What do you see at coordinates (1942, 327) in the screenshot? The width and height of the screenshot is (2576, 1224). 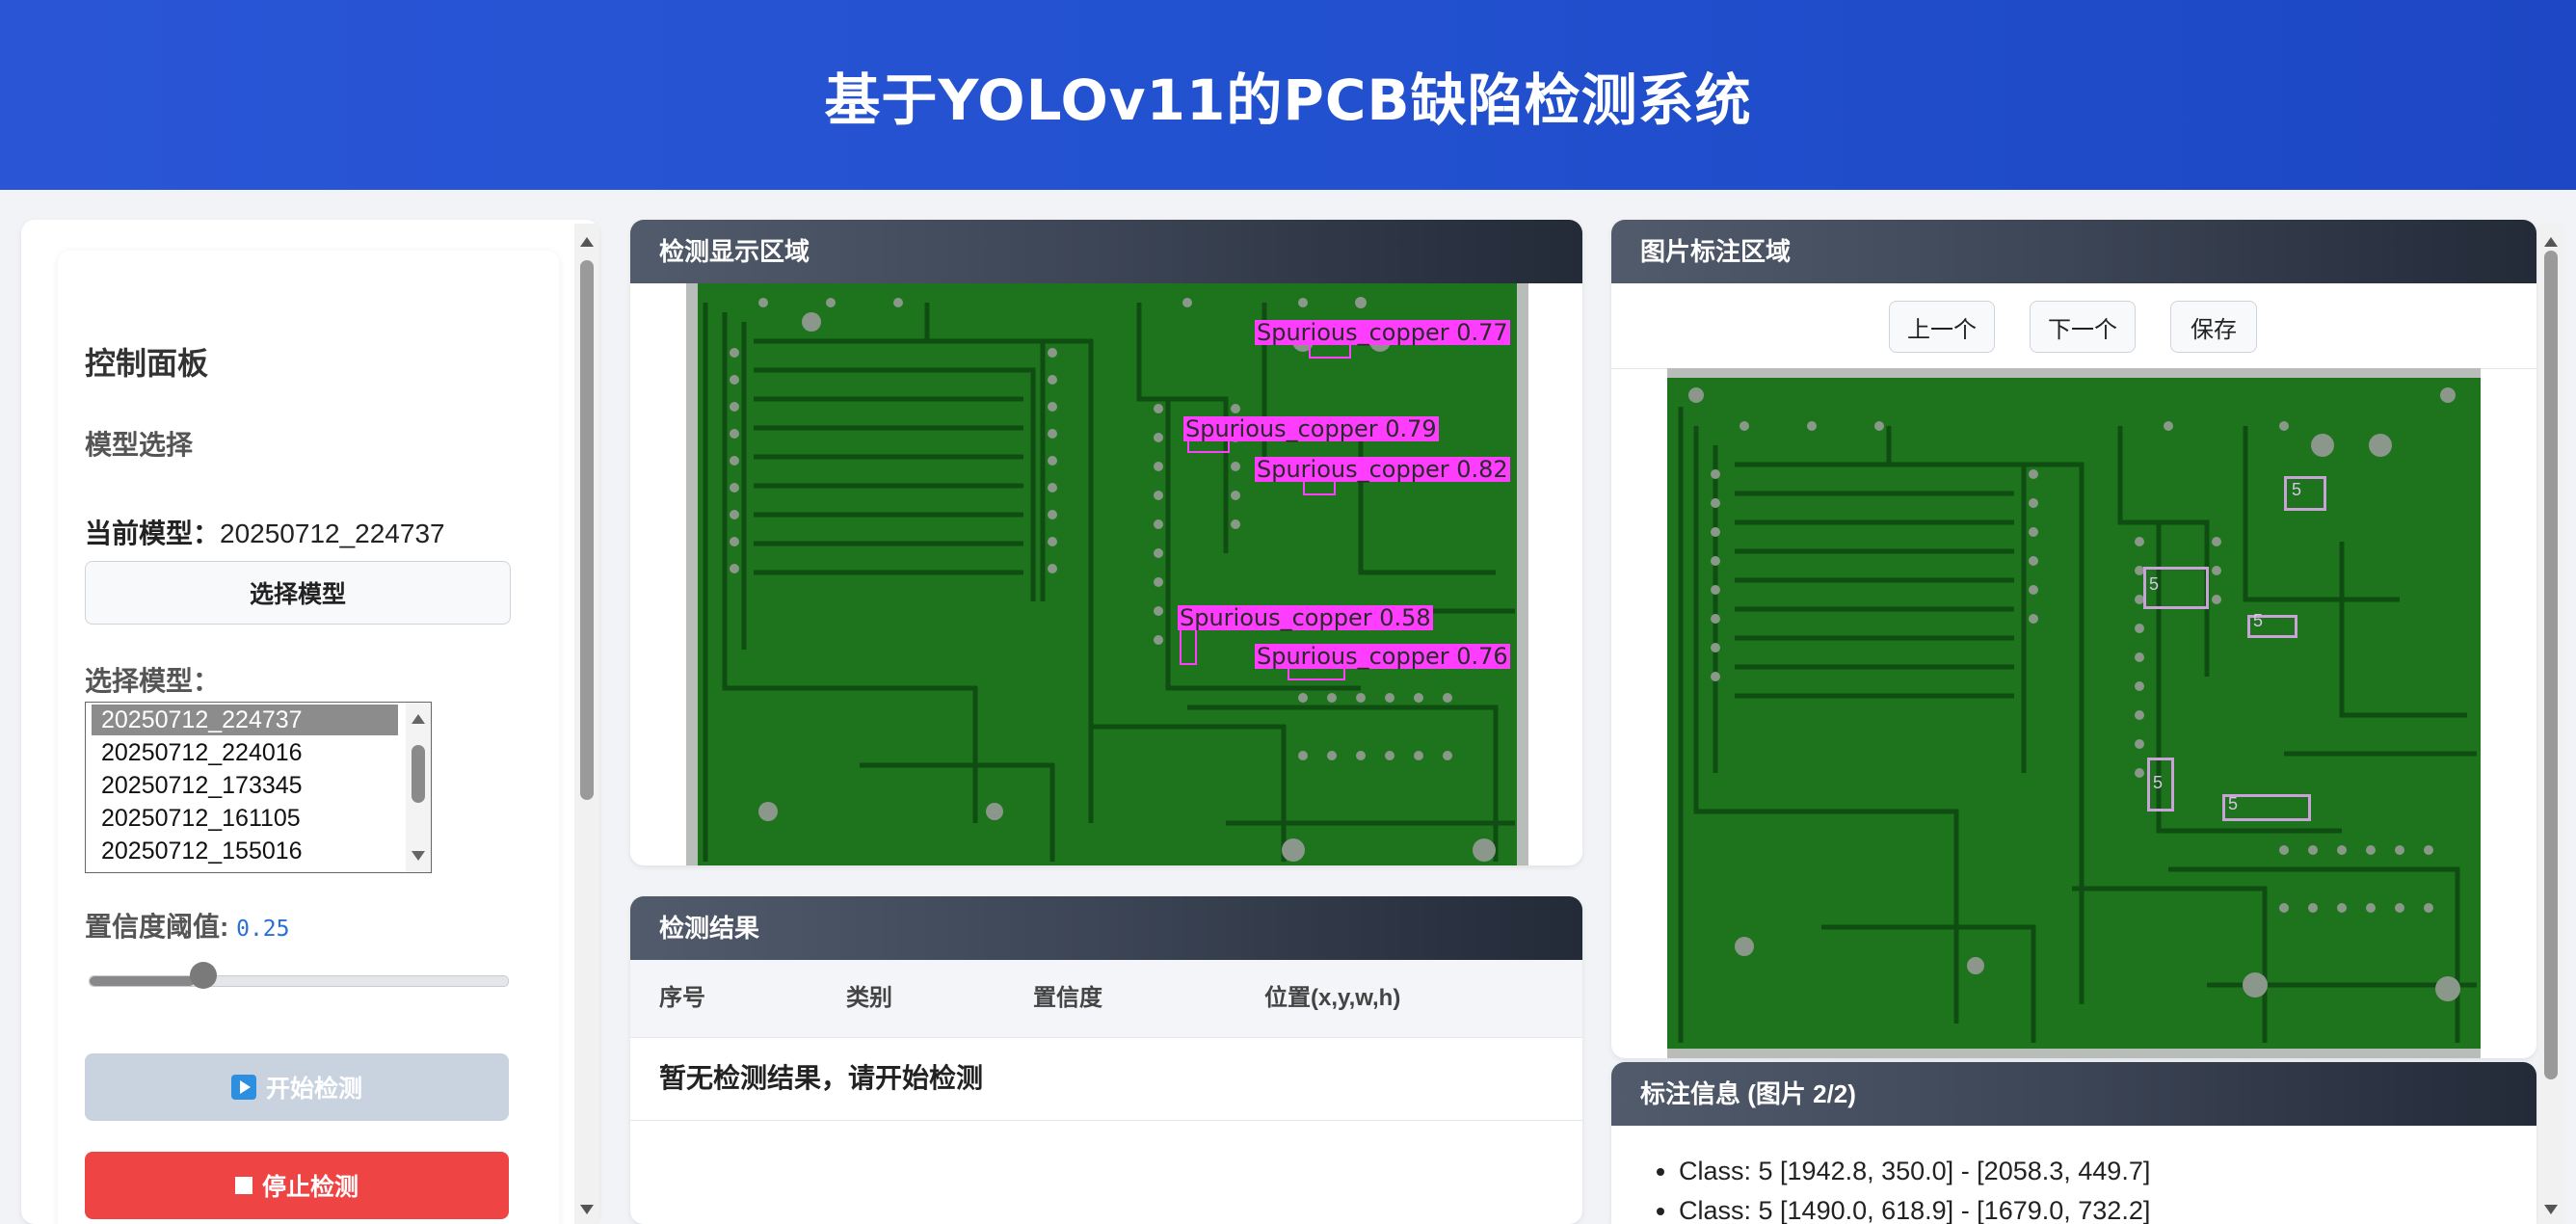 I see `prev-image-button: 上一个` at bounding box center [1942, 327].